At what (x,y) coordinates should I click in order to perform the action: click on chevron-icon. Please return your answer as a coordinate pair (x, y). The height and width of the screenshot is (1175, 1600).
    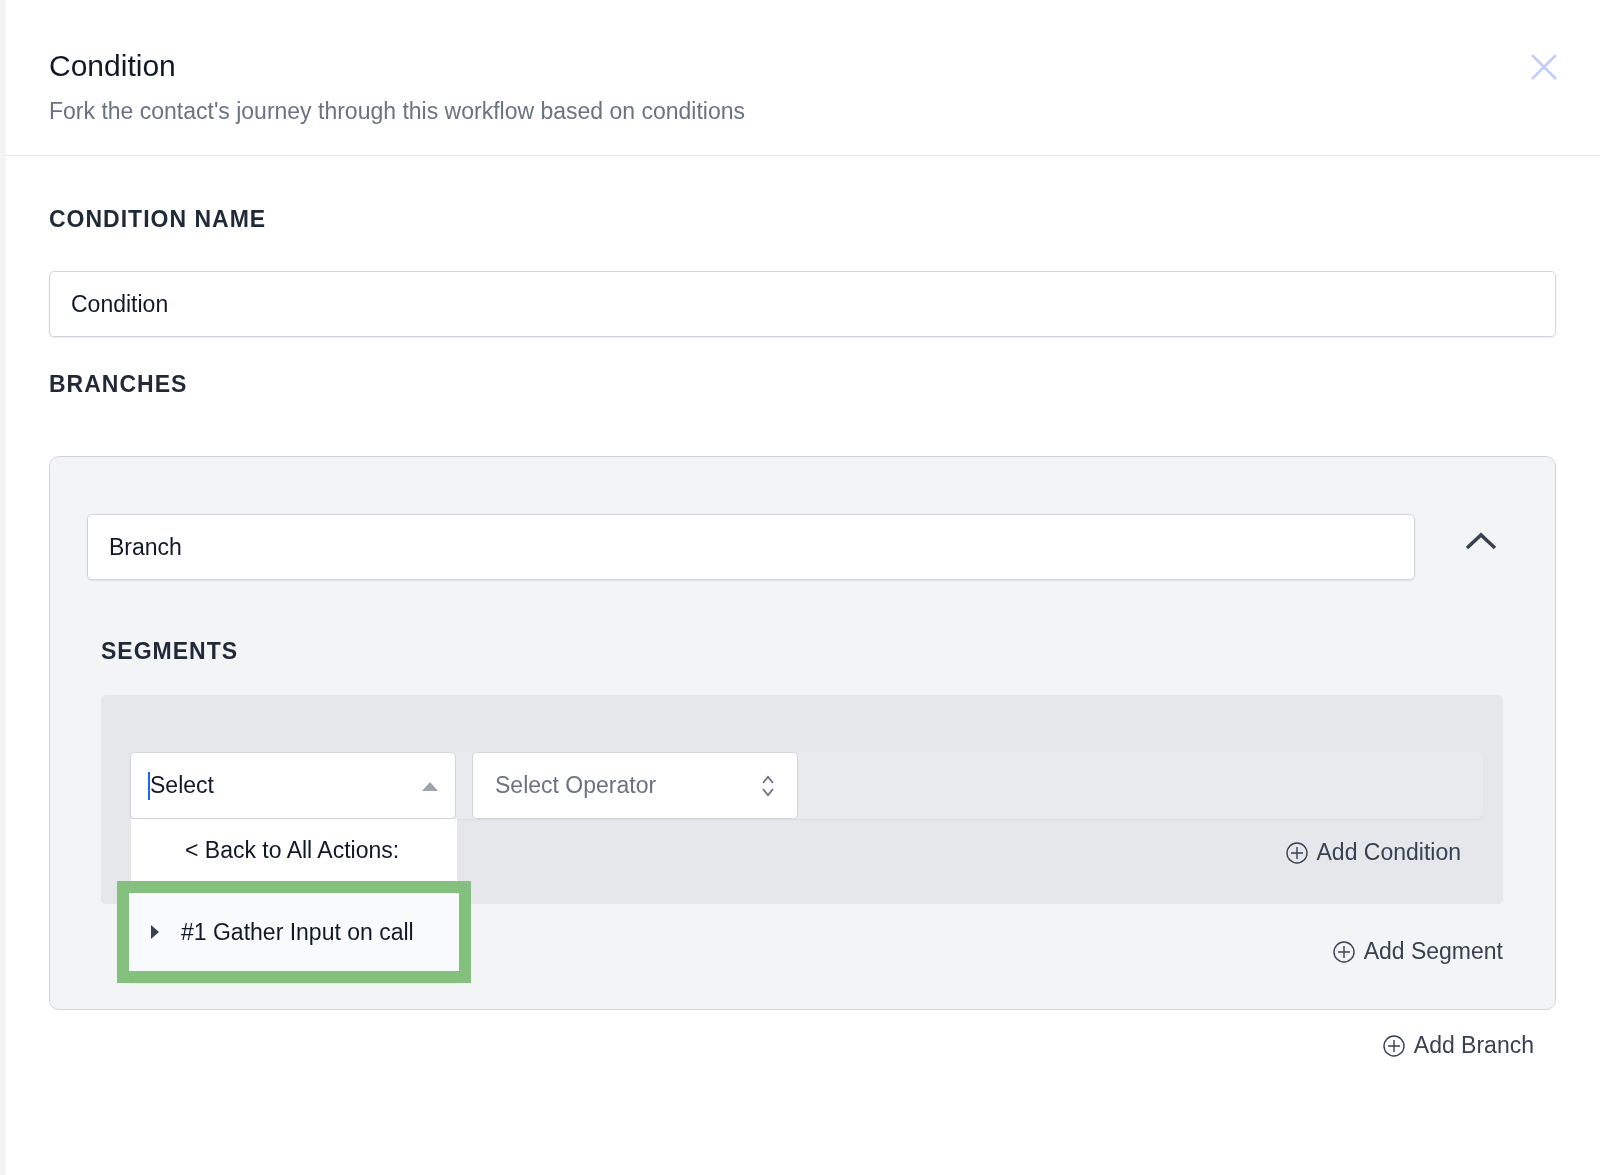
    Looking at the image, I should click on (1481, 541).